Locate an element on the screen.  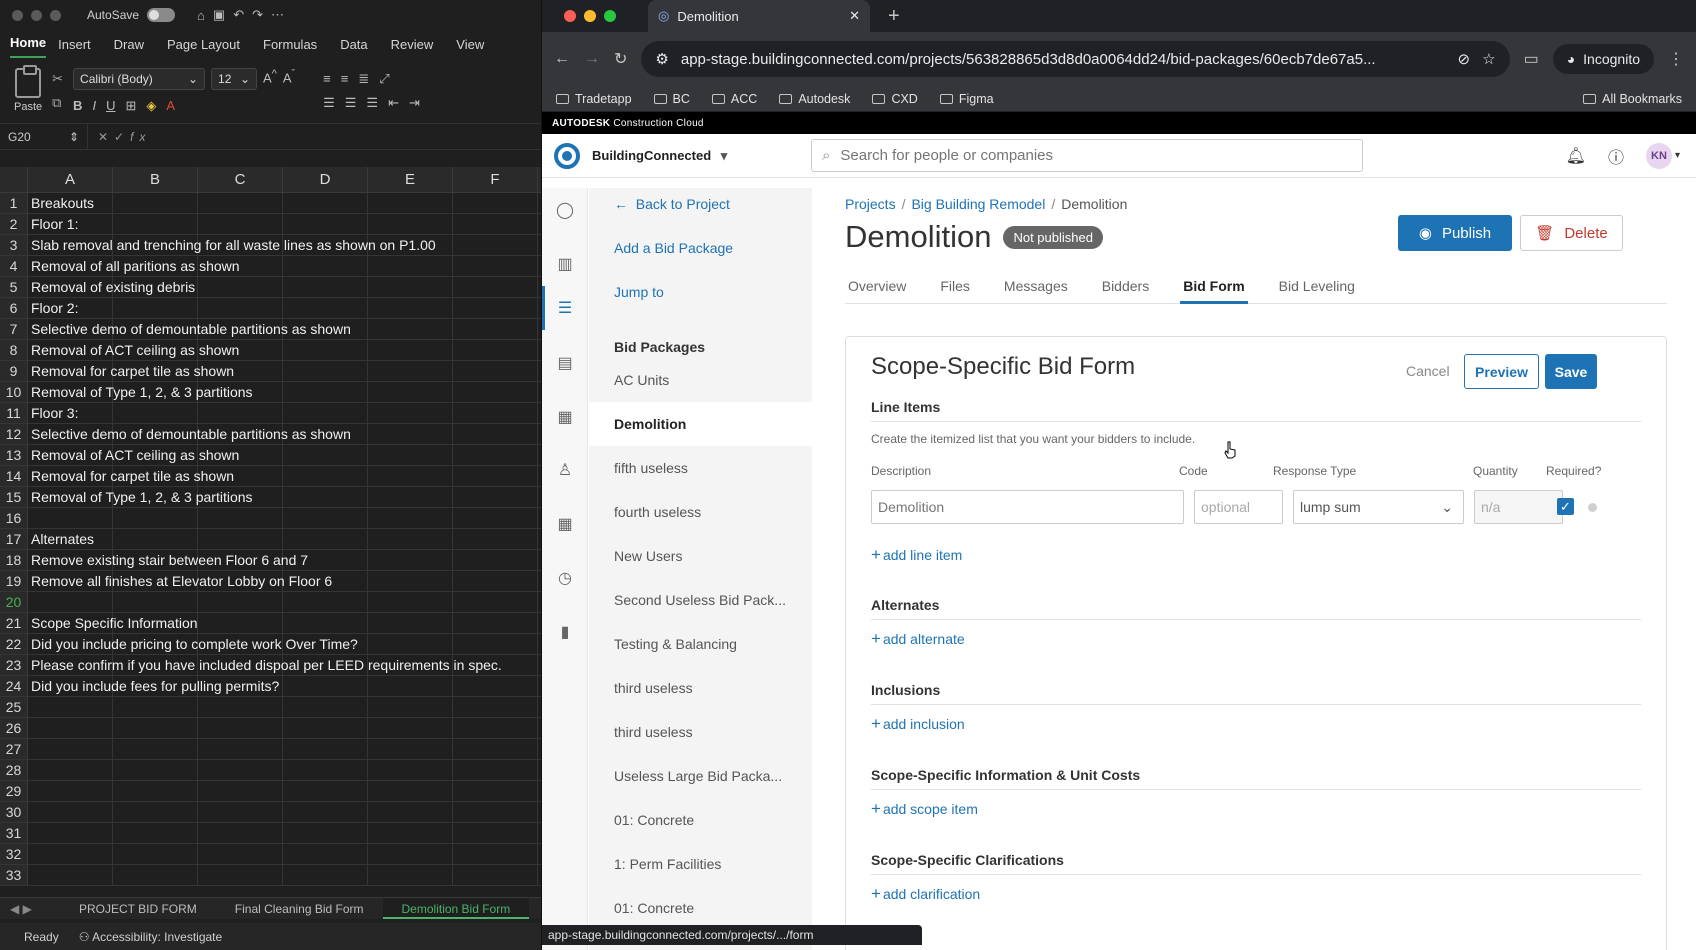
redo-icon: ↷ is located at coordinates (257, 15).